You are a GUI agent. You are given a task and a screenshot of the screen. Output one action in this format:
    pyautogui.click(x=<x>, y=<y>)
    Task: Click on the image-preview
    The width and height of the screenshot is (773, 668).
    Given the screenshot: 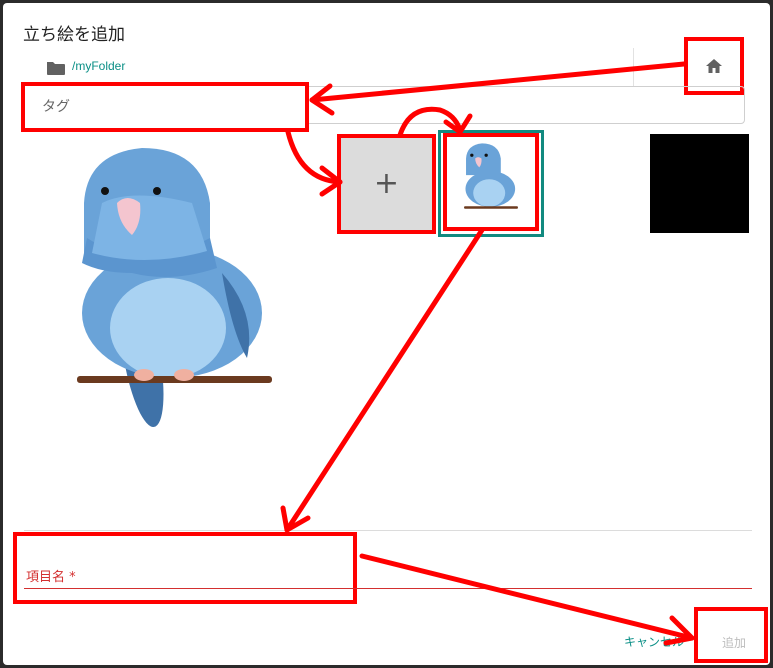 What is the action you would take?
    pyautogui.click(x=174, y=288)
    